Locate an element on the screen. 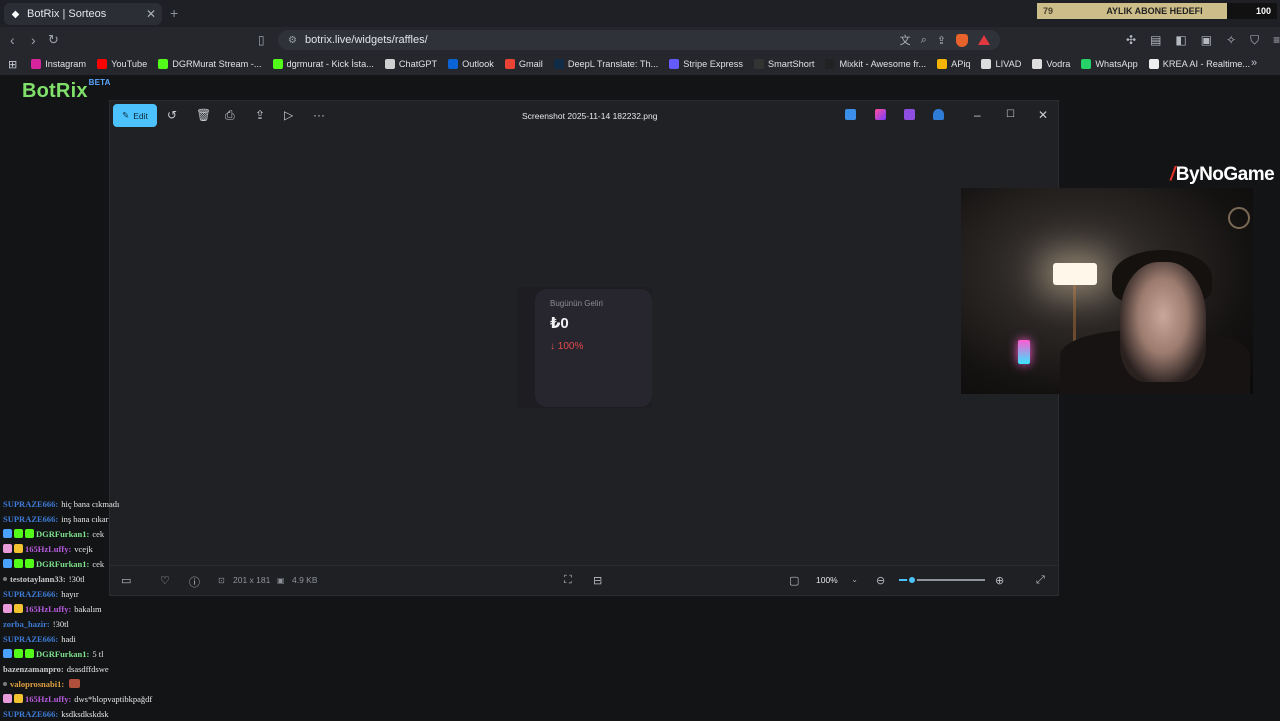 The image size is (1280, 721). edit-button: ✎ Edit is located at coordinates (135, 115).